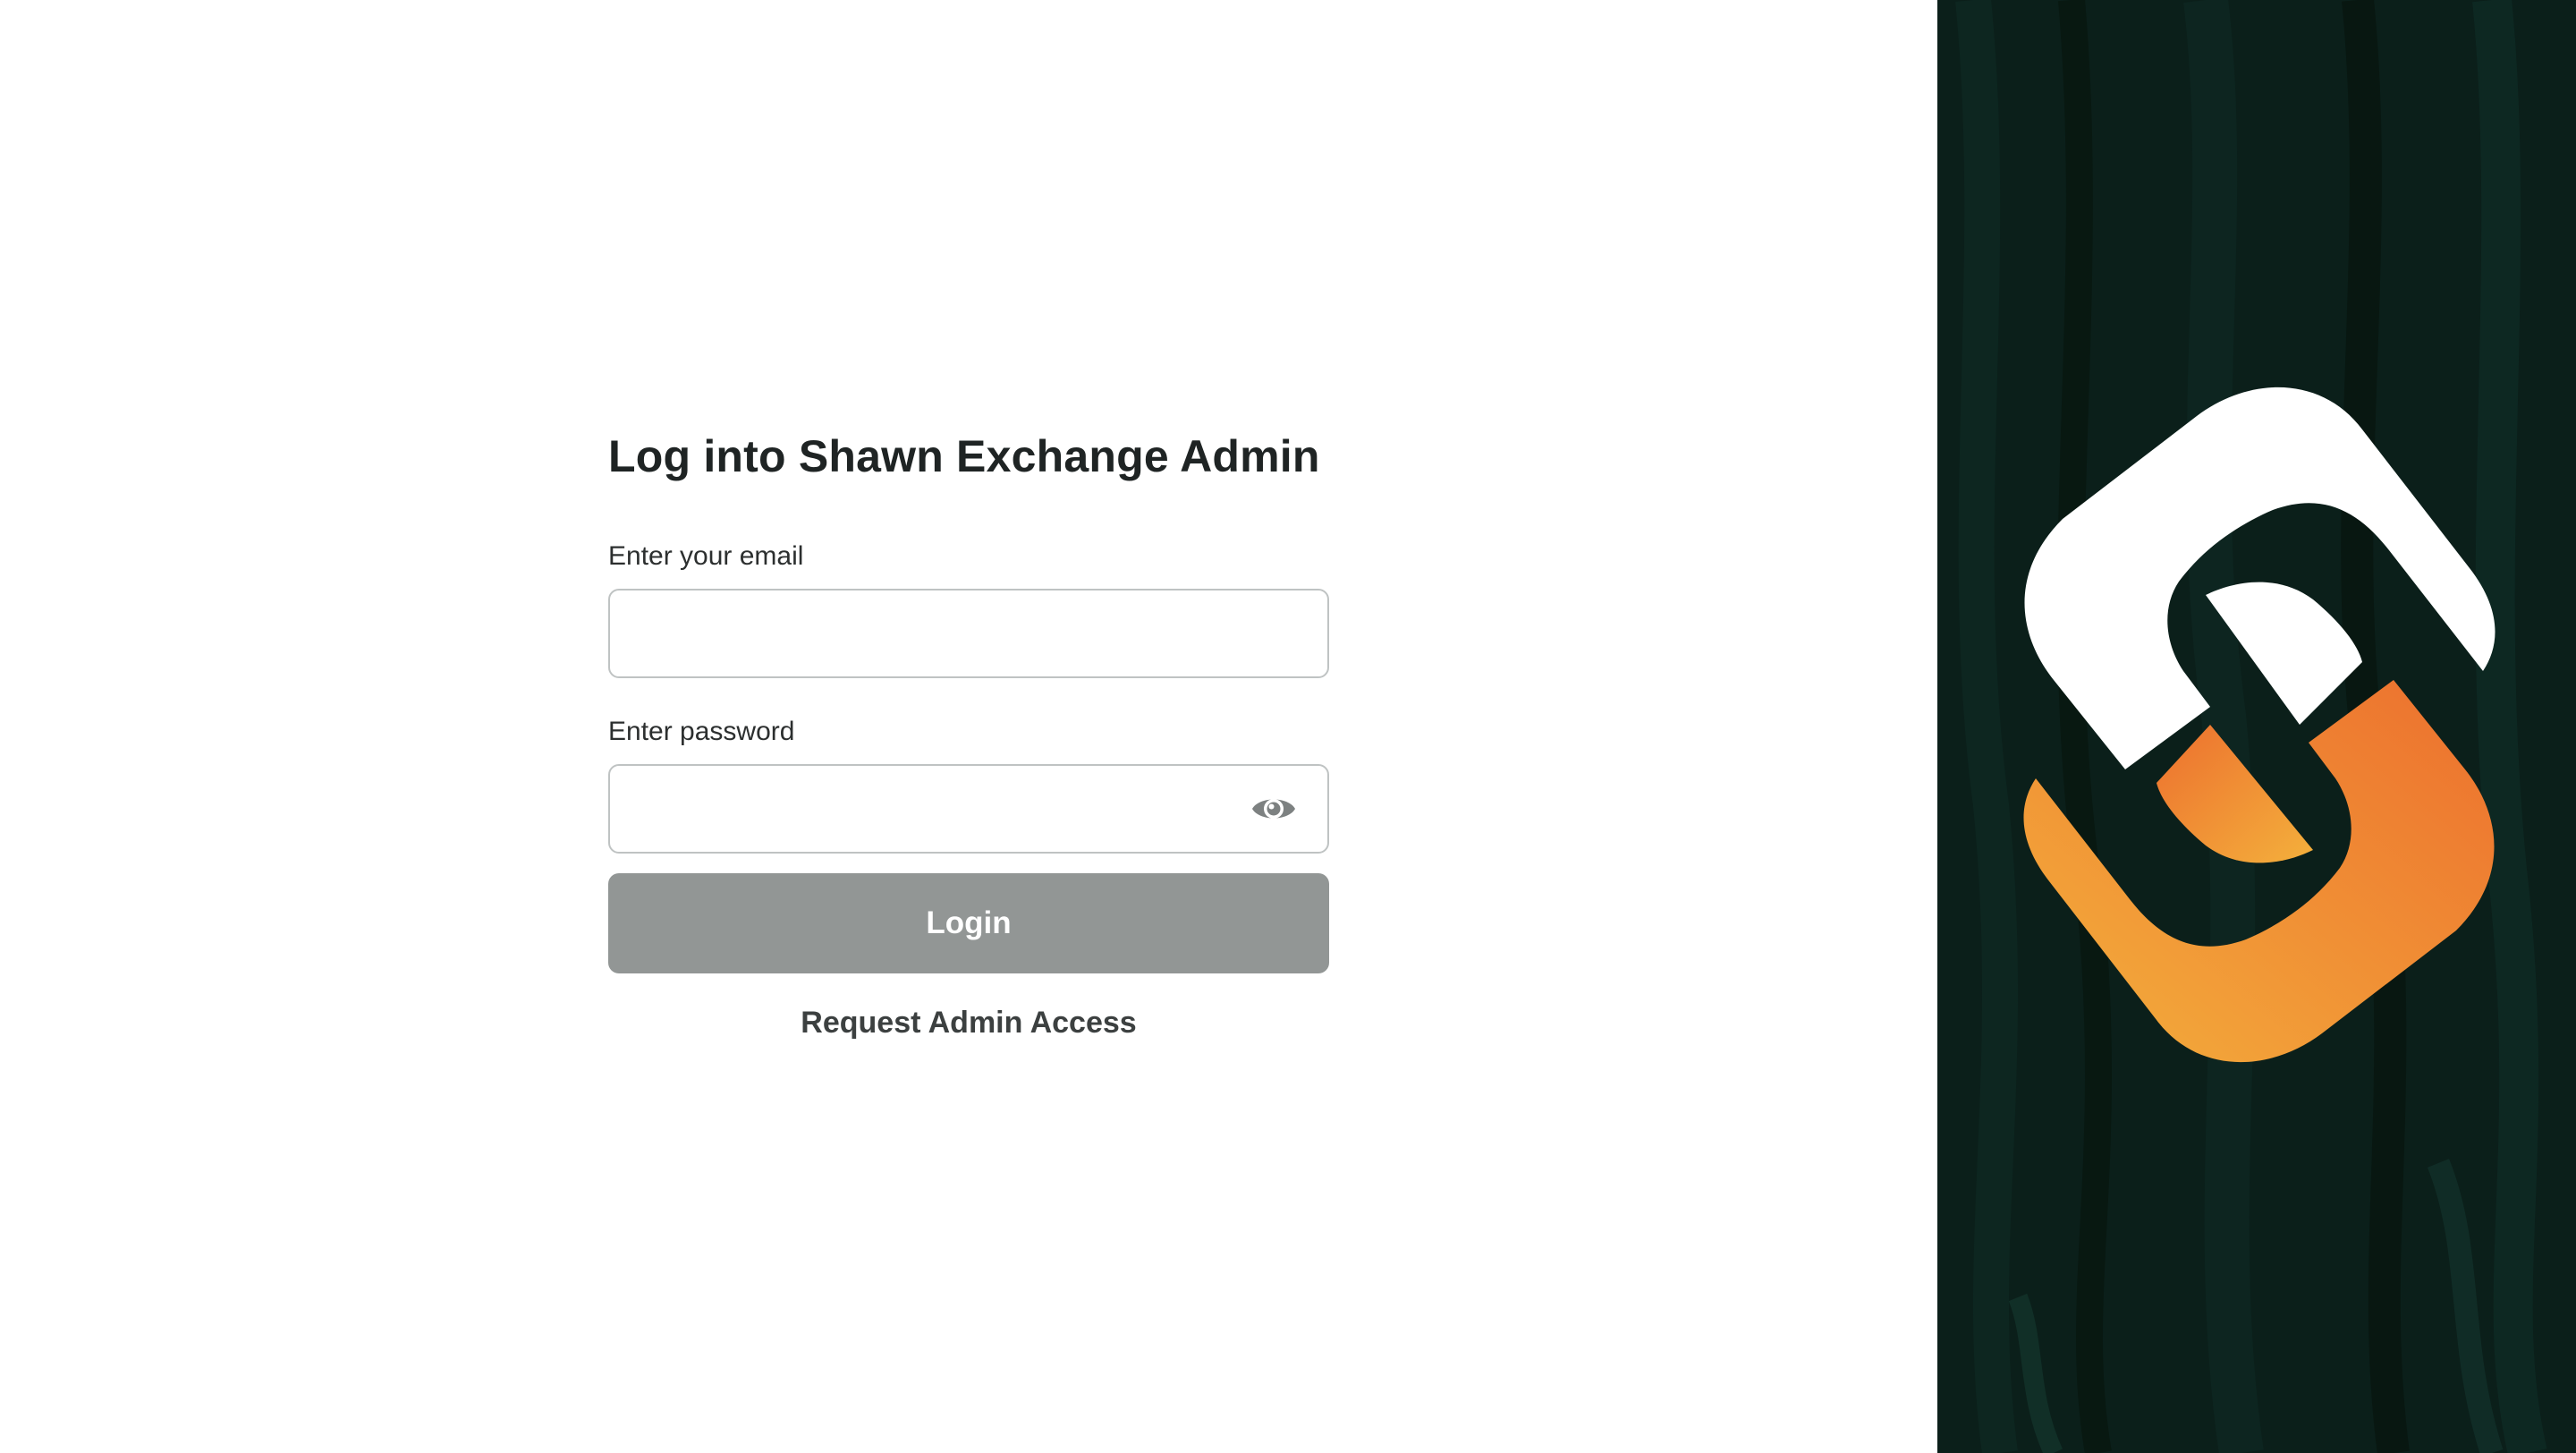 Image resolution: width=2576 pixels, height=1453 pixels. I want to click on eye-icon, so click(1273, 809).